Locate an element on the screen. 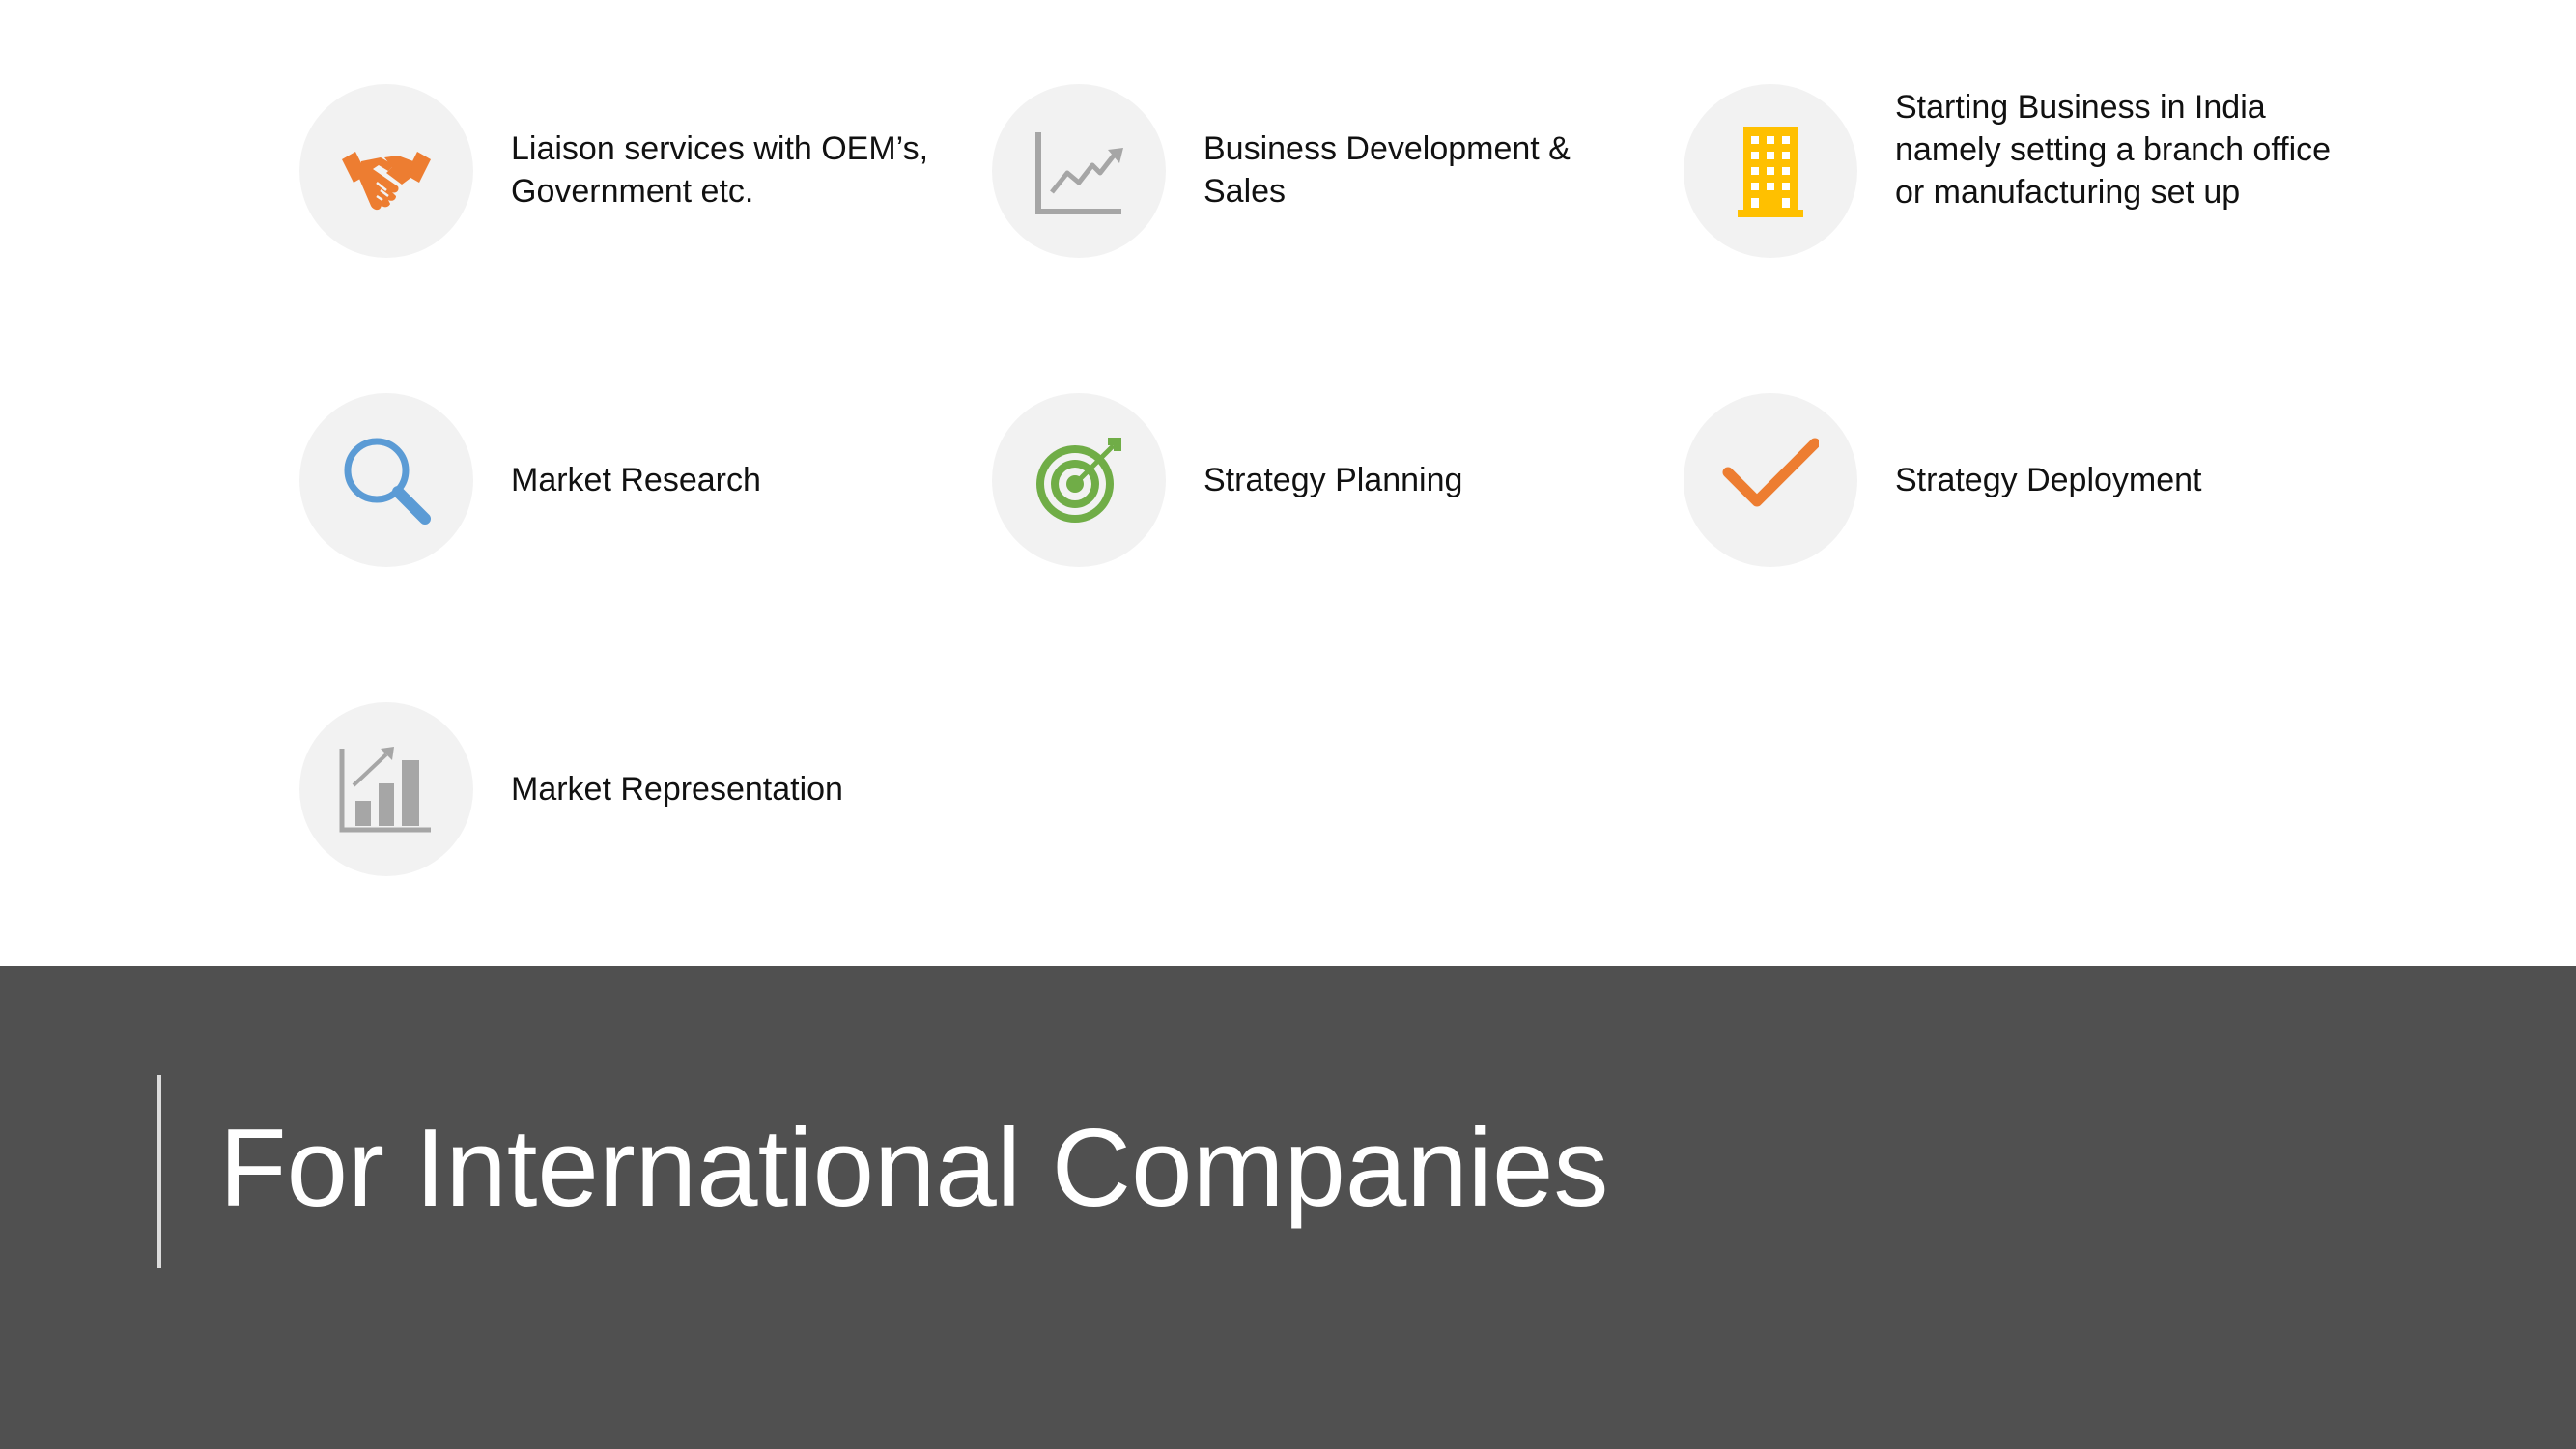 The image size is (2576, 1449). magnifier-icon is located at coordinates (387, 481).